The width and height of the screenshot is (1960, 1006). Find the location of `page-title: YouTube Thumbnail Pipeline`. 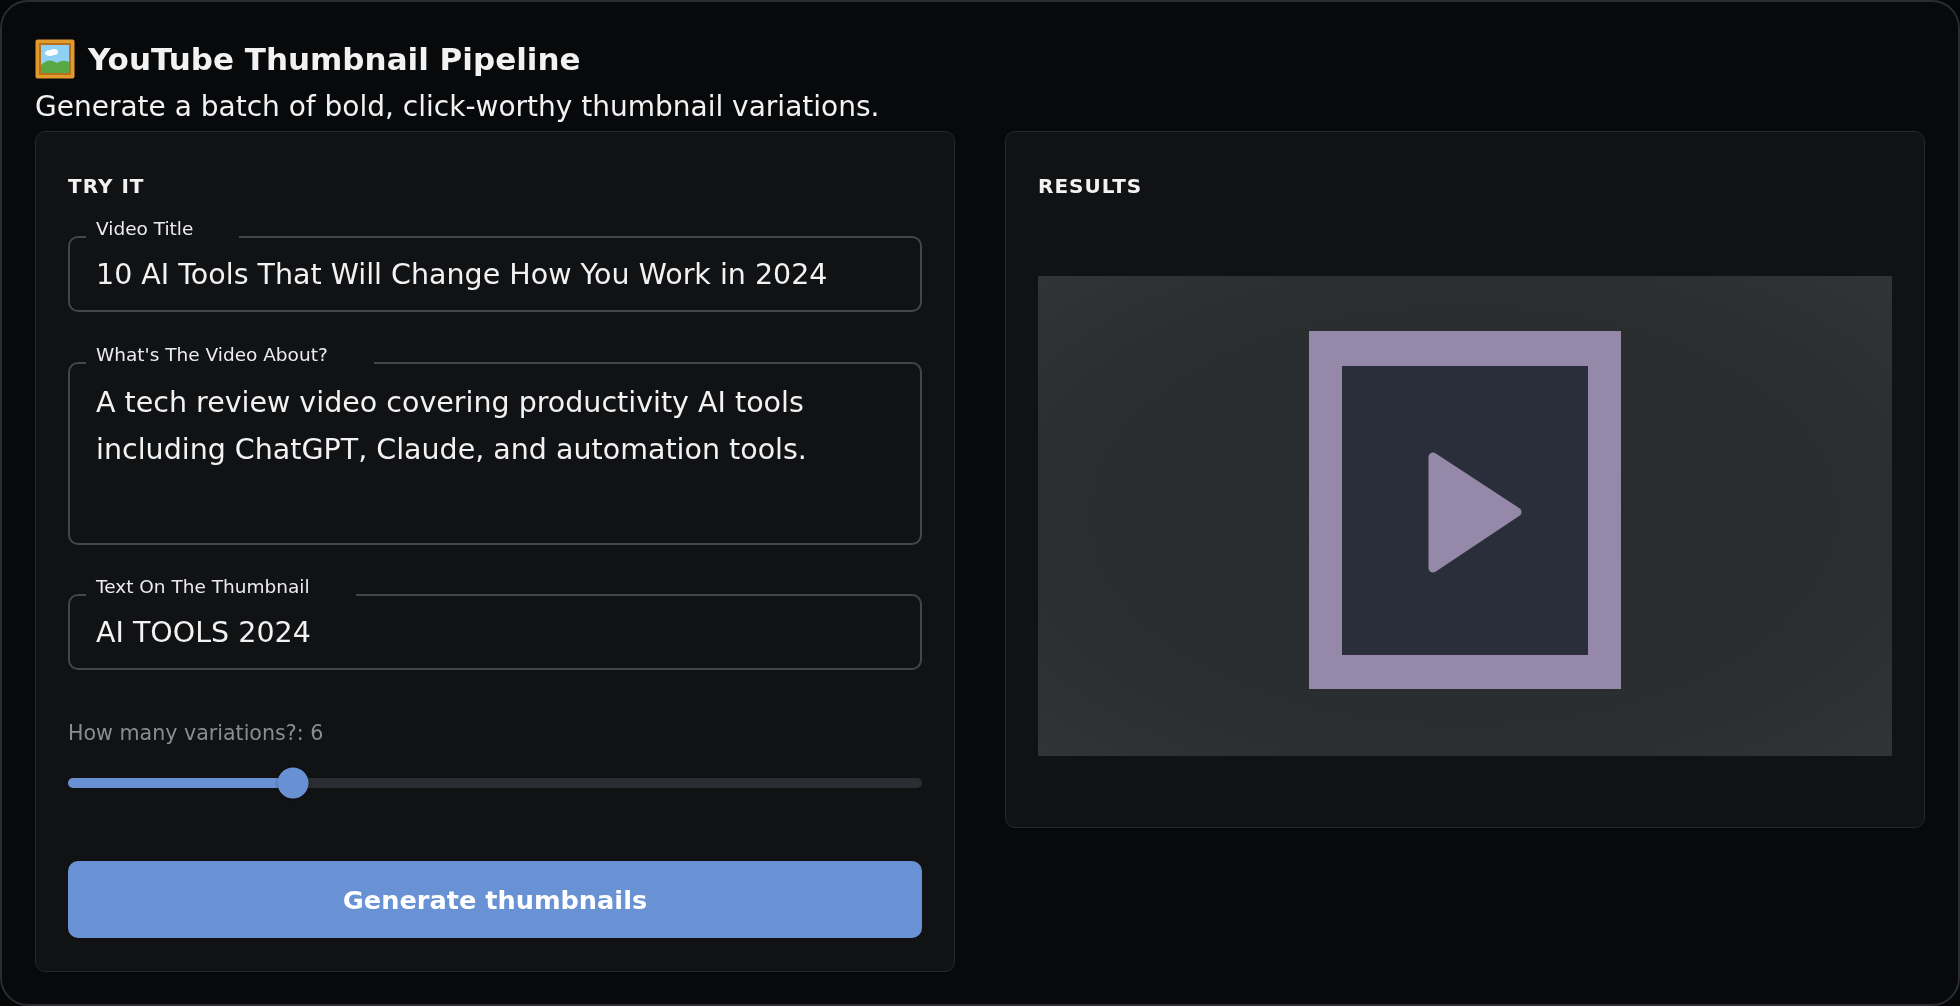

page-title: YouTube Thumbnail Pipeline is located at coordinates (334, 59).